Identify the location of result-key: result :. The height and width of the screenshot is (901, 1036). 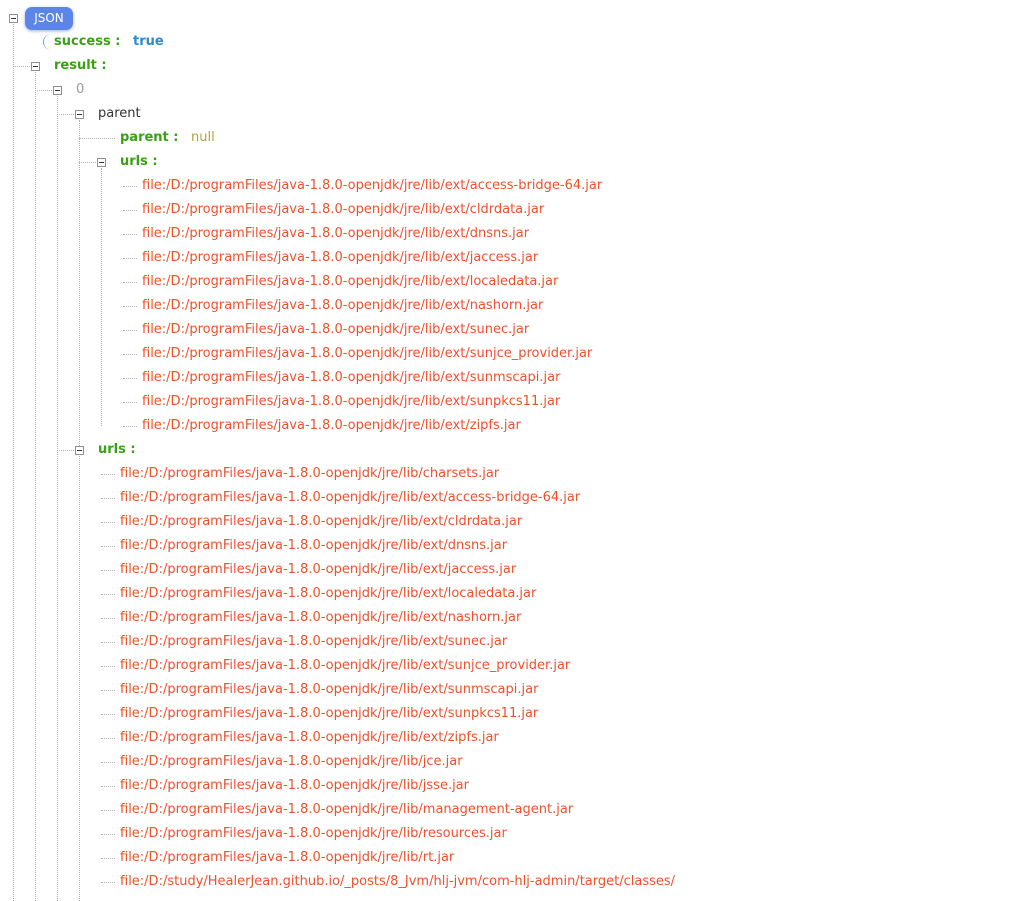
(80, 65).